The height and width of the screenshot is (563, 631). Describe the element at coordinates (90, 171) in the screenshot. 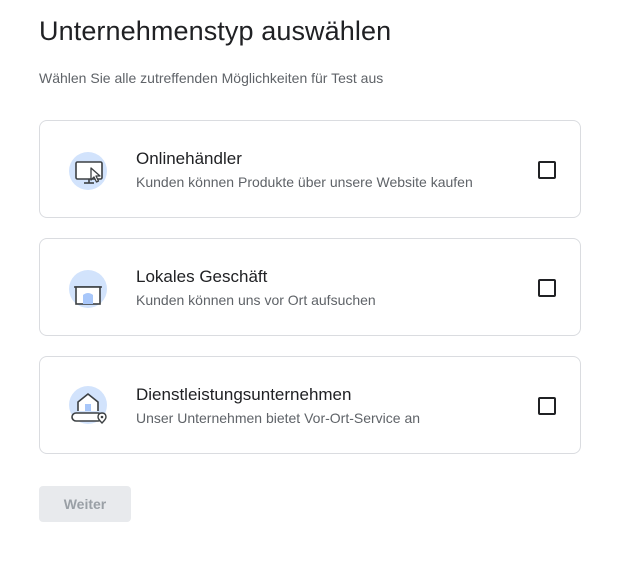

I see `online-shop-monitor-icon` at that location.